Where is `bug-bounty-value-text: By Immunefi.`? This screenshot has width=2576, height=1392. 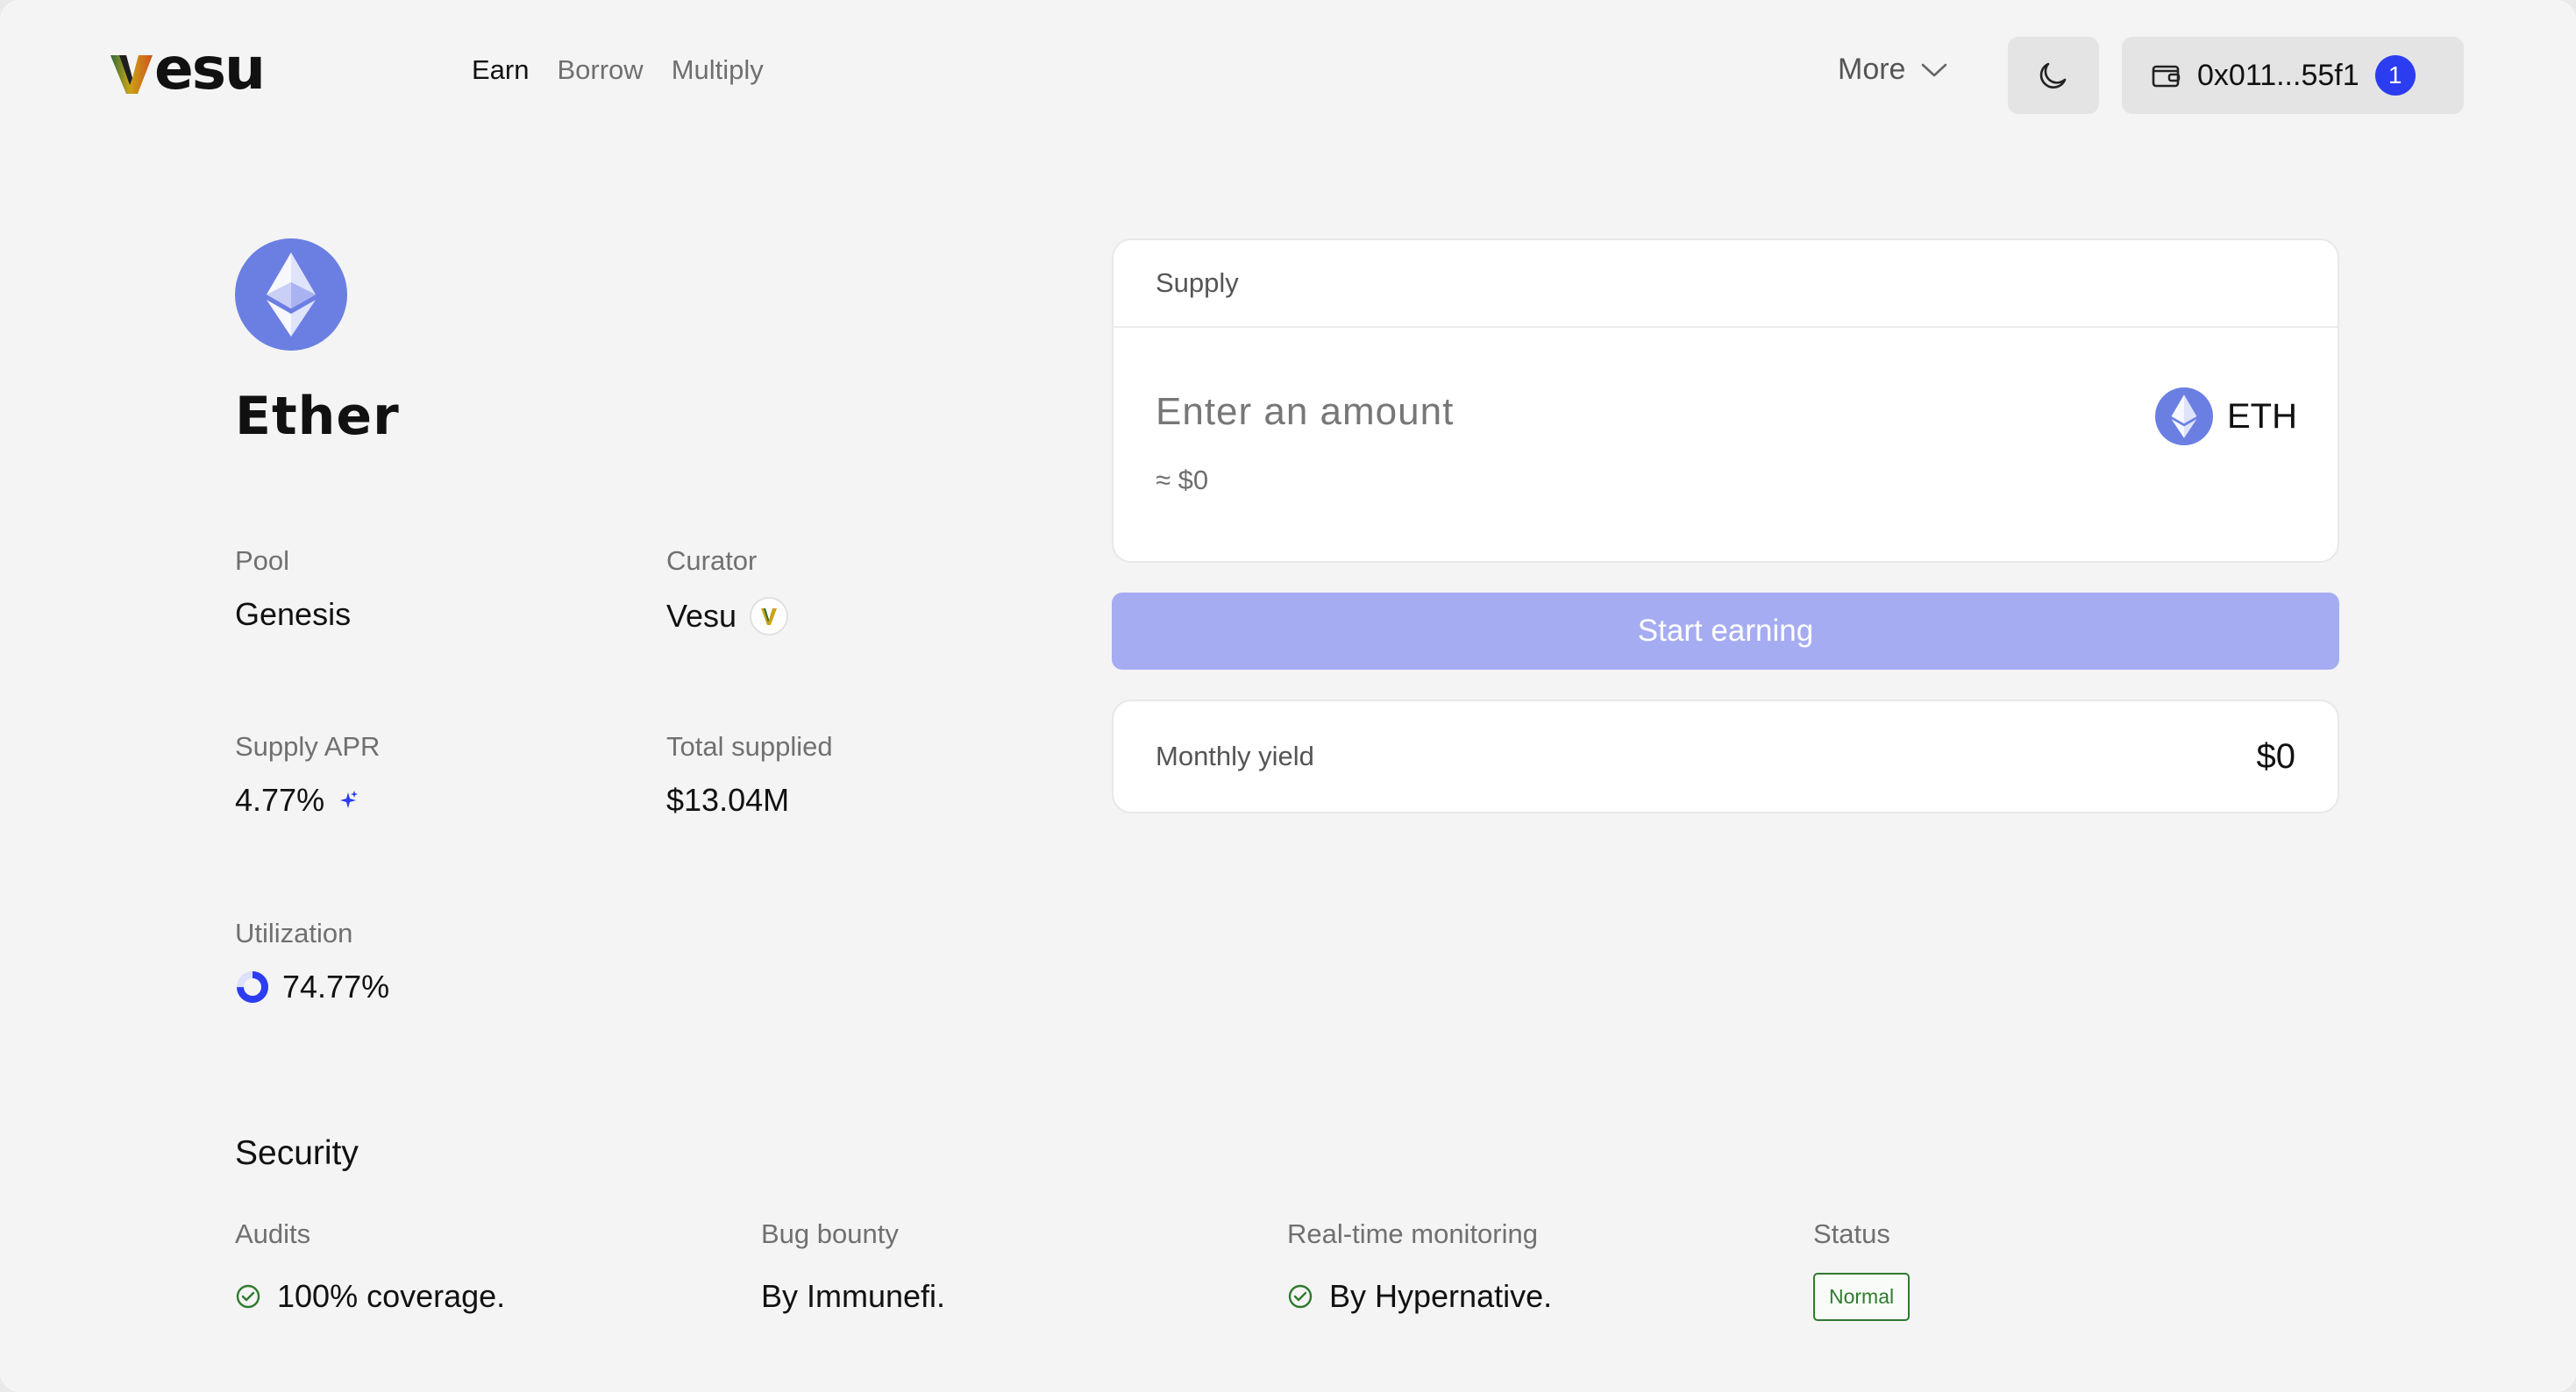
bug-bounty-value-text: By Immunefi. is located at coordinates (853, 1296).